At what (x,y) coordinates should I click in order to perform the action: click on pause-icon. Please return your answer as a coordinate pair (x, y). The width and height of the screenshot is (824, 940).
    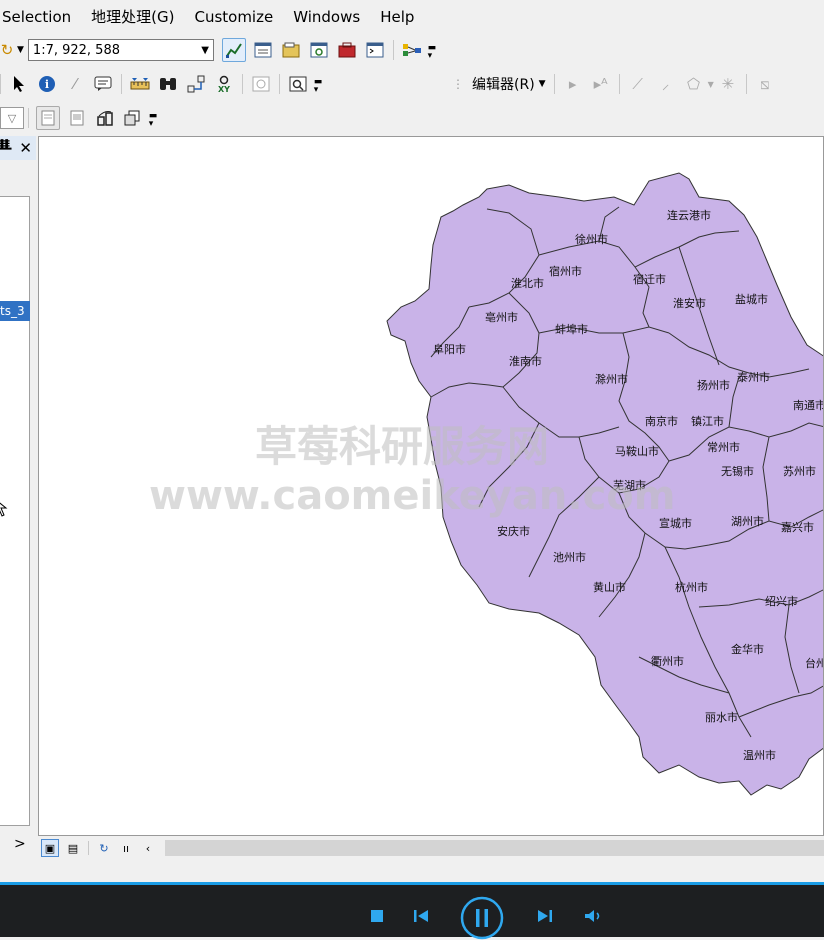
    Looking at the image, I should click on (482, 918).